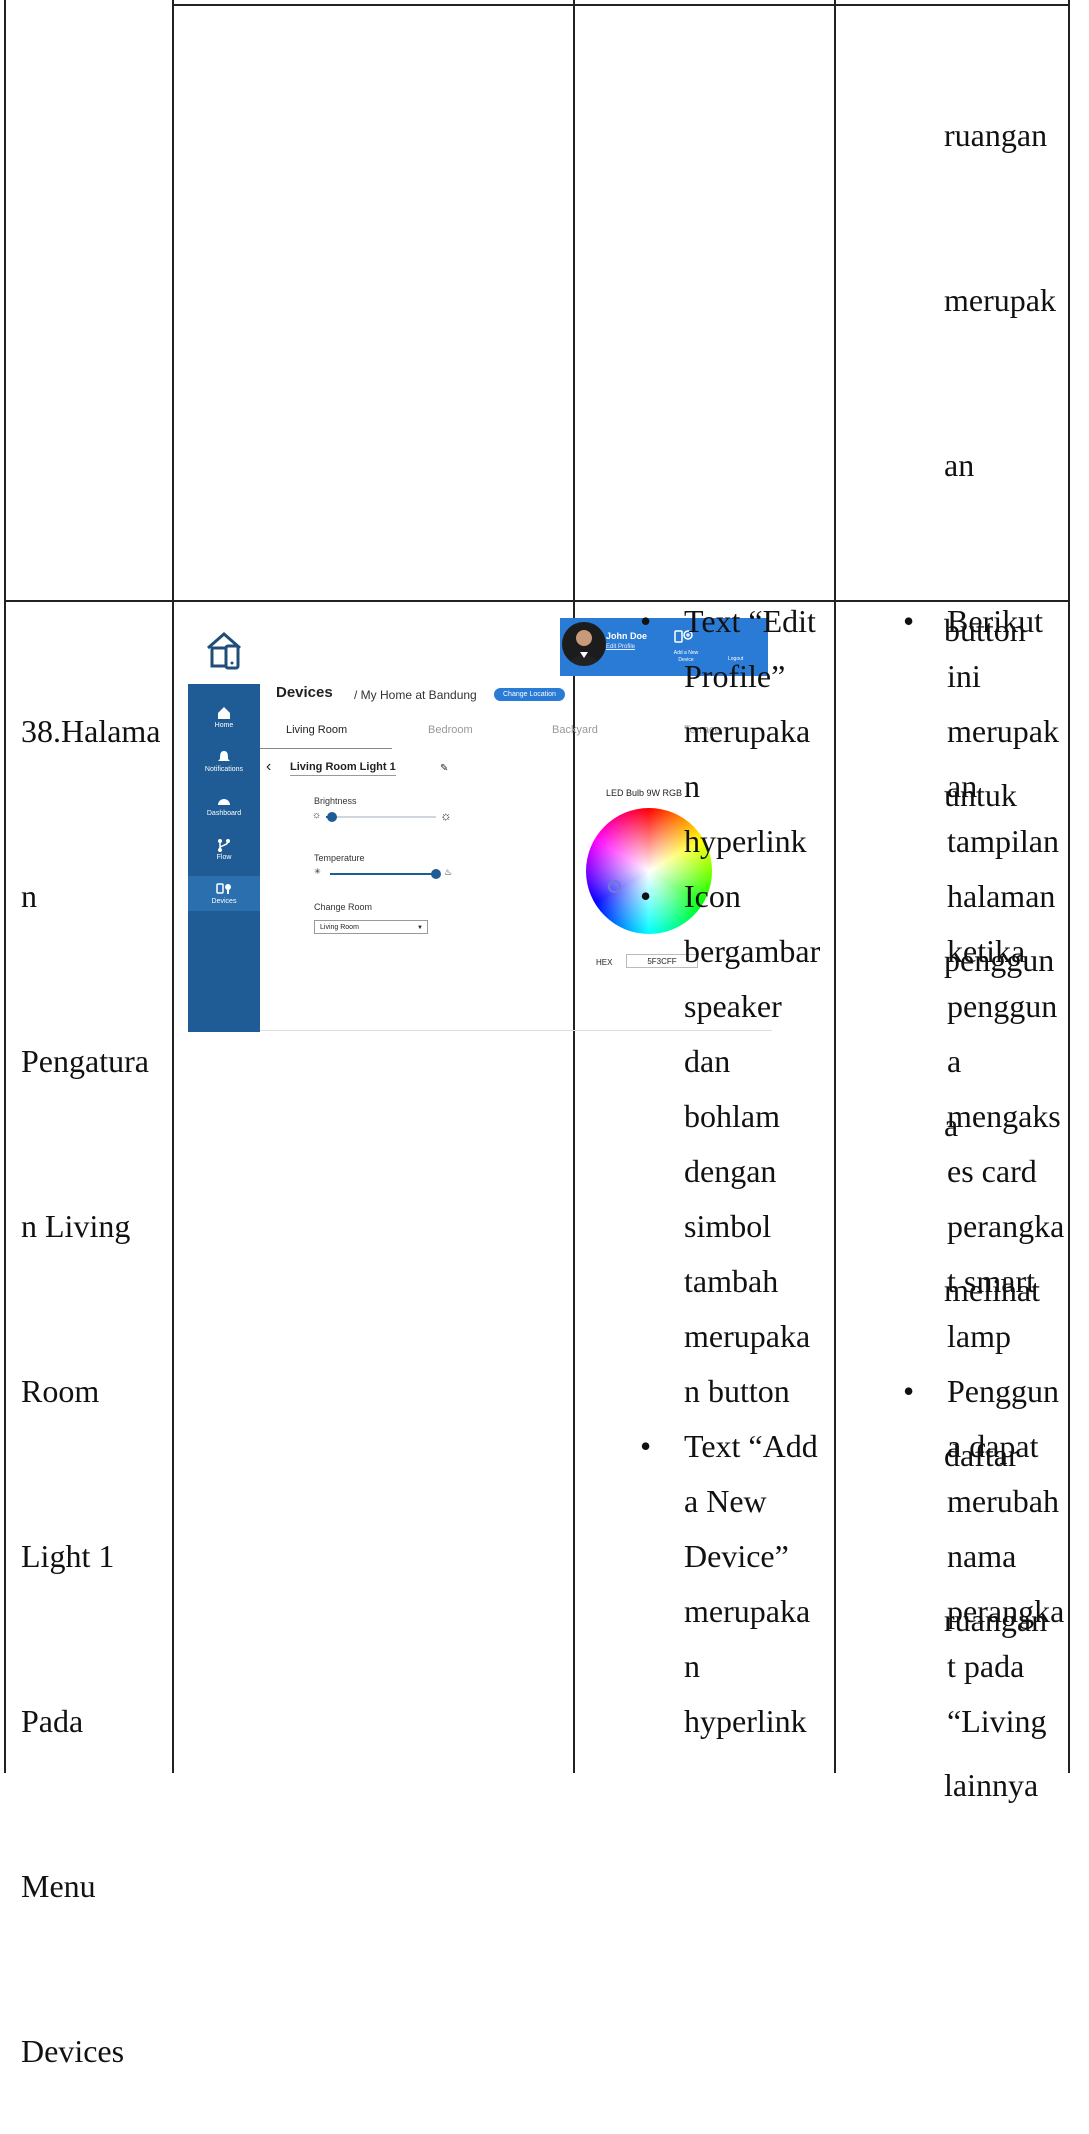 The height and width of the screenshot is (2134, 1089). I want to click on change-room-label: Change Room, so click(343, 907).